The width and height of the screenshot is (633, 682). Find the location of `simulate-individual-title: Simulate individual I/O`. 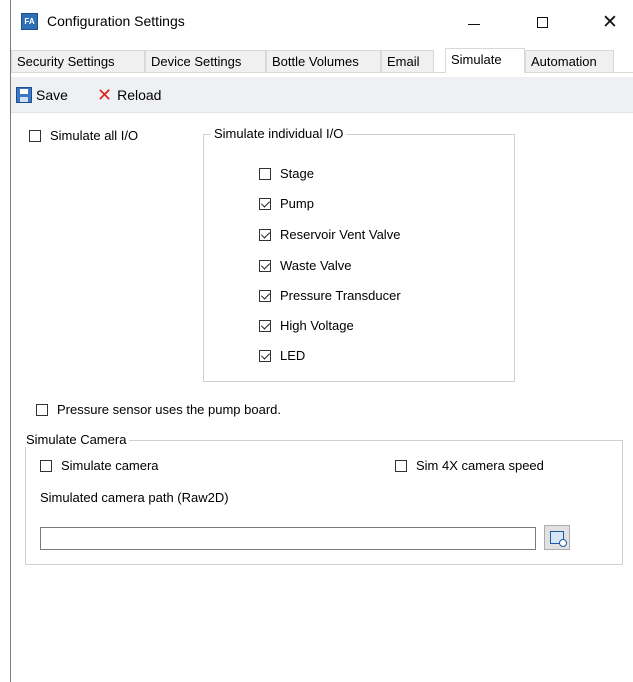

simulate-individual-title: Simulate individual I/O is located at coordinates (279, 133).